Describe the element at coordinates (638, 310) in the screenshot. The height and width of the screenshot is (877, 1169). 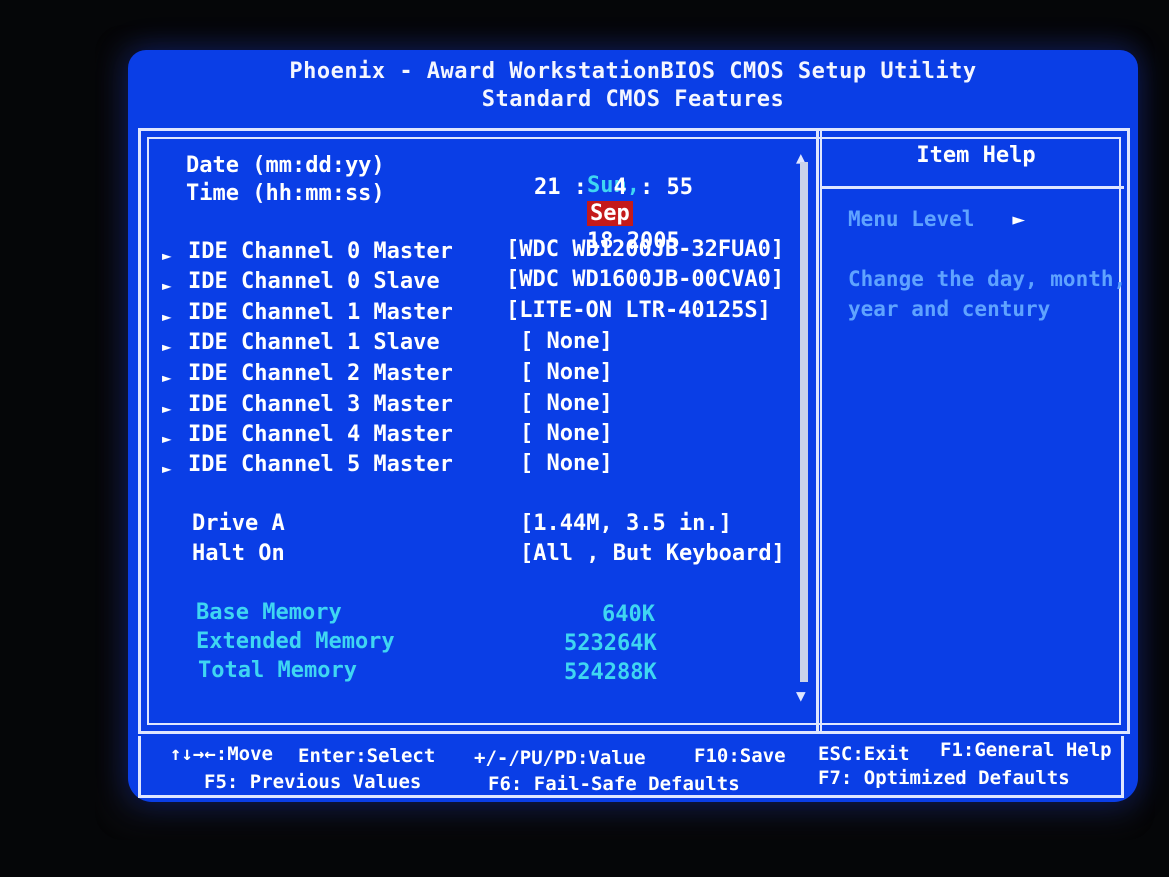
I see `ide-channel-value: [LITE-ON LTR-40125S]` at that location.